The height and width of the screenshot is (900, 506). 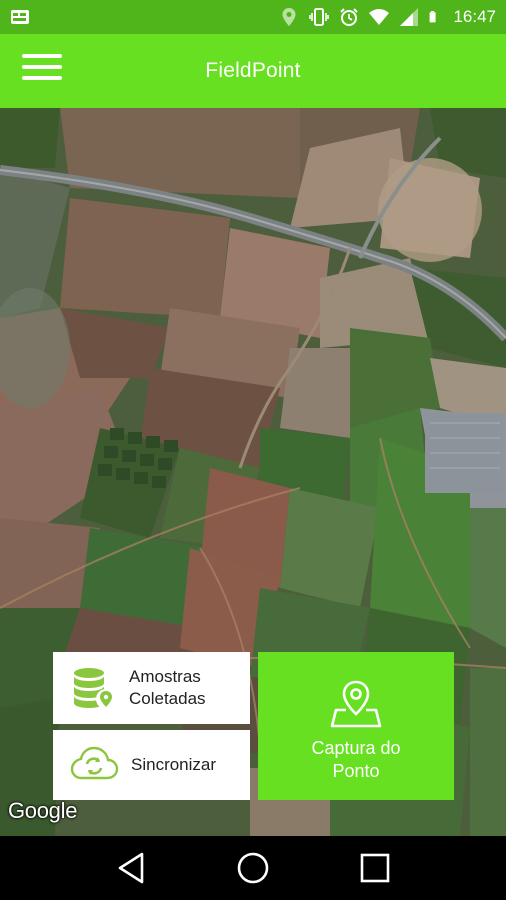 What do you see at coordinates (94, 763) in the screenshot?
I see `cloud-sync-icon` at bounding box center [94, 763].